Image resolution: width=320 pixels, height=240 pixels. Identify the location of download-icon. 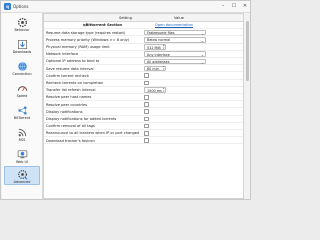
(22, 44).